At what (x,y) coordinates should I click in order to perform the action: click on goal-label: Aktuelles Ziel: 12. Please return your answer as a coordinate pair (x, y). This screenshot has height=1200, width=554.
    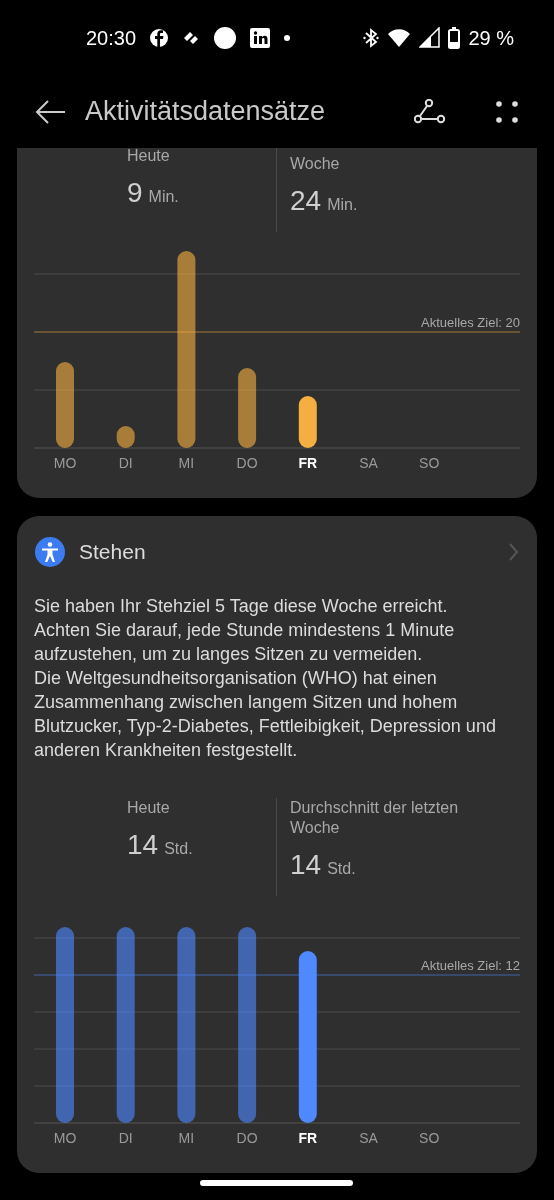
    Looking at the image, I should click on (470, 966).